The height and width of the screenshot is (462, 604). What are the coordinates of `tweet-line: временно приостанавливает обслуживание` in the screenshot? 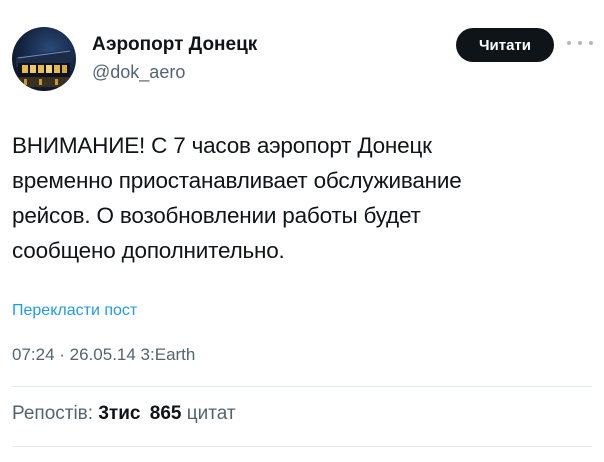 It's located at (237, 180).